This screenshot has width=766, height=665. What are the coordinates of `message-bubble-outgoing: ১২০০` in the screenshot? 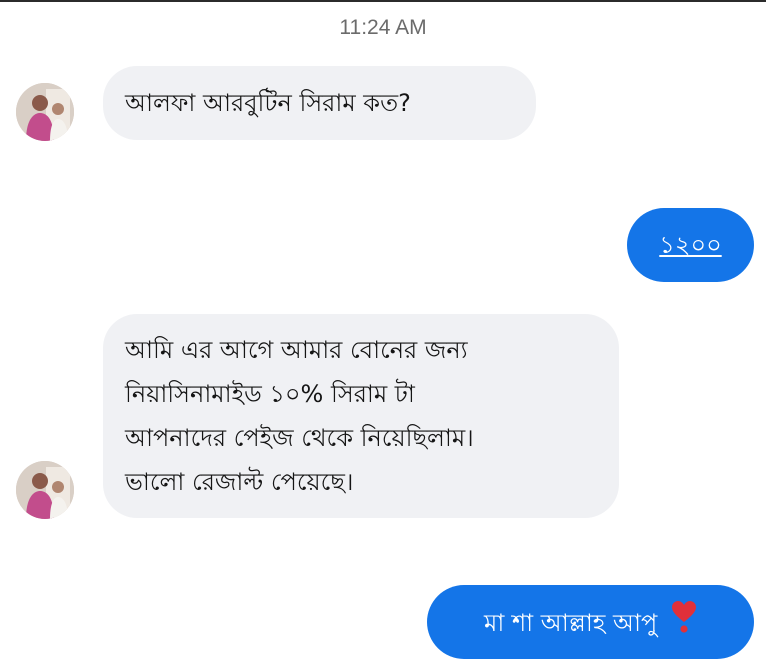 It's located at (690, 245).